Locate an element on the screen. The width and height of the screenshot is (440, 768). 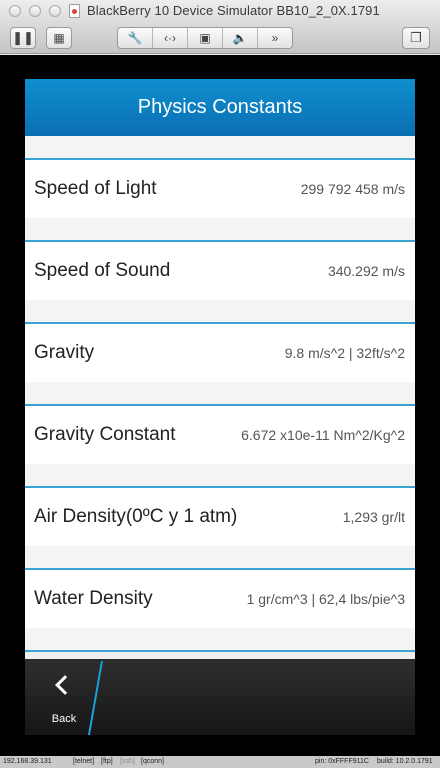
ssh-link: [ssh] is located at coordinates (127, 761).